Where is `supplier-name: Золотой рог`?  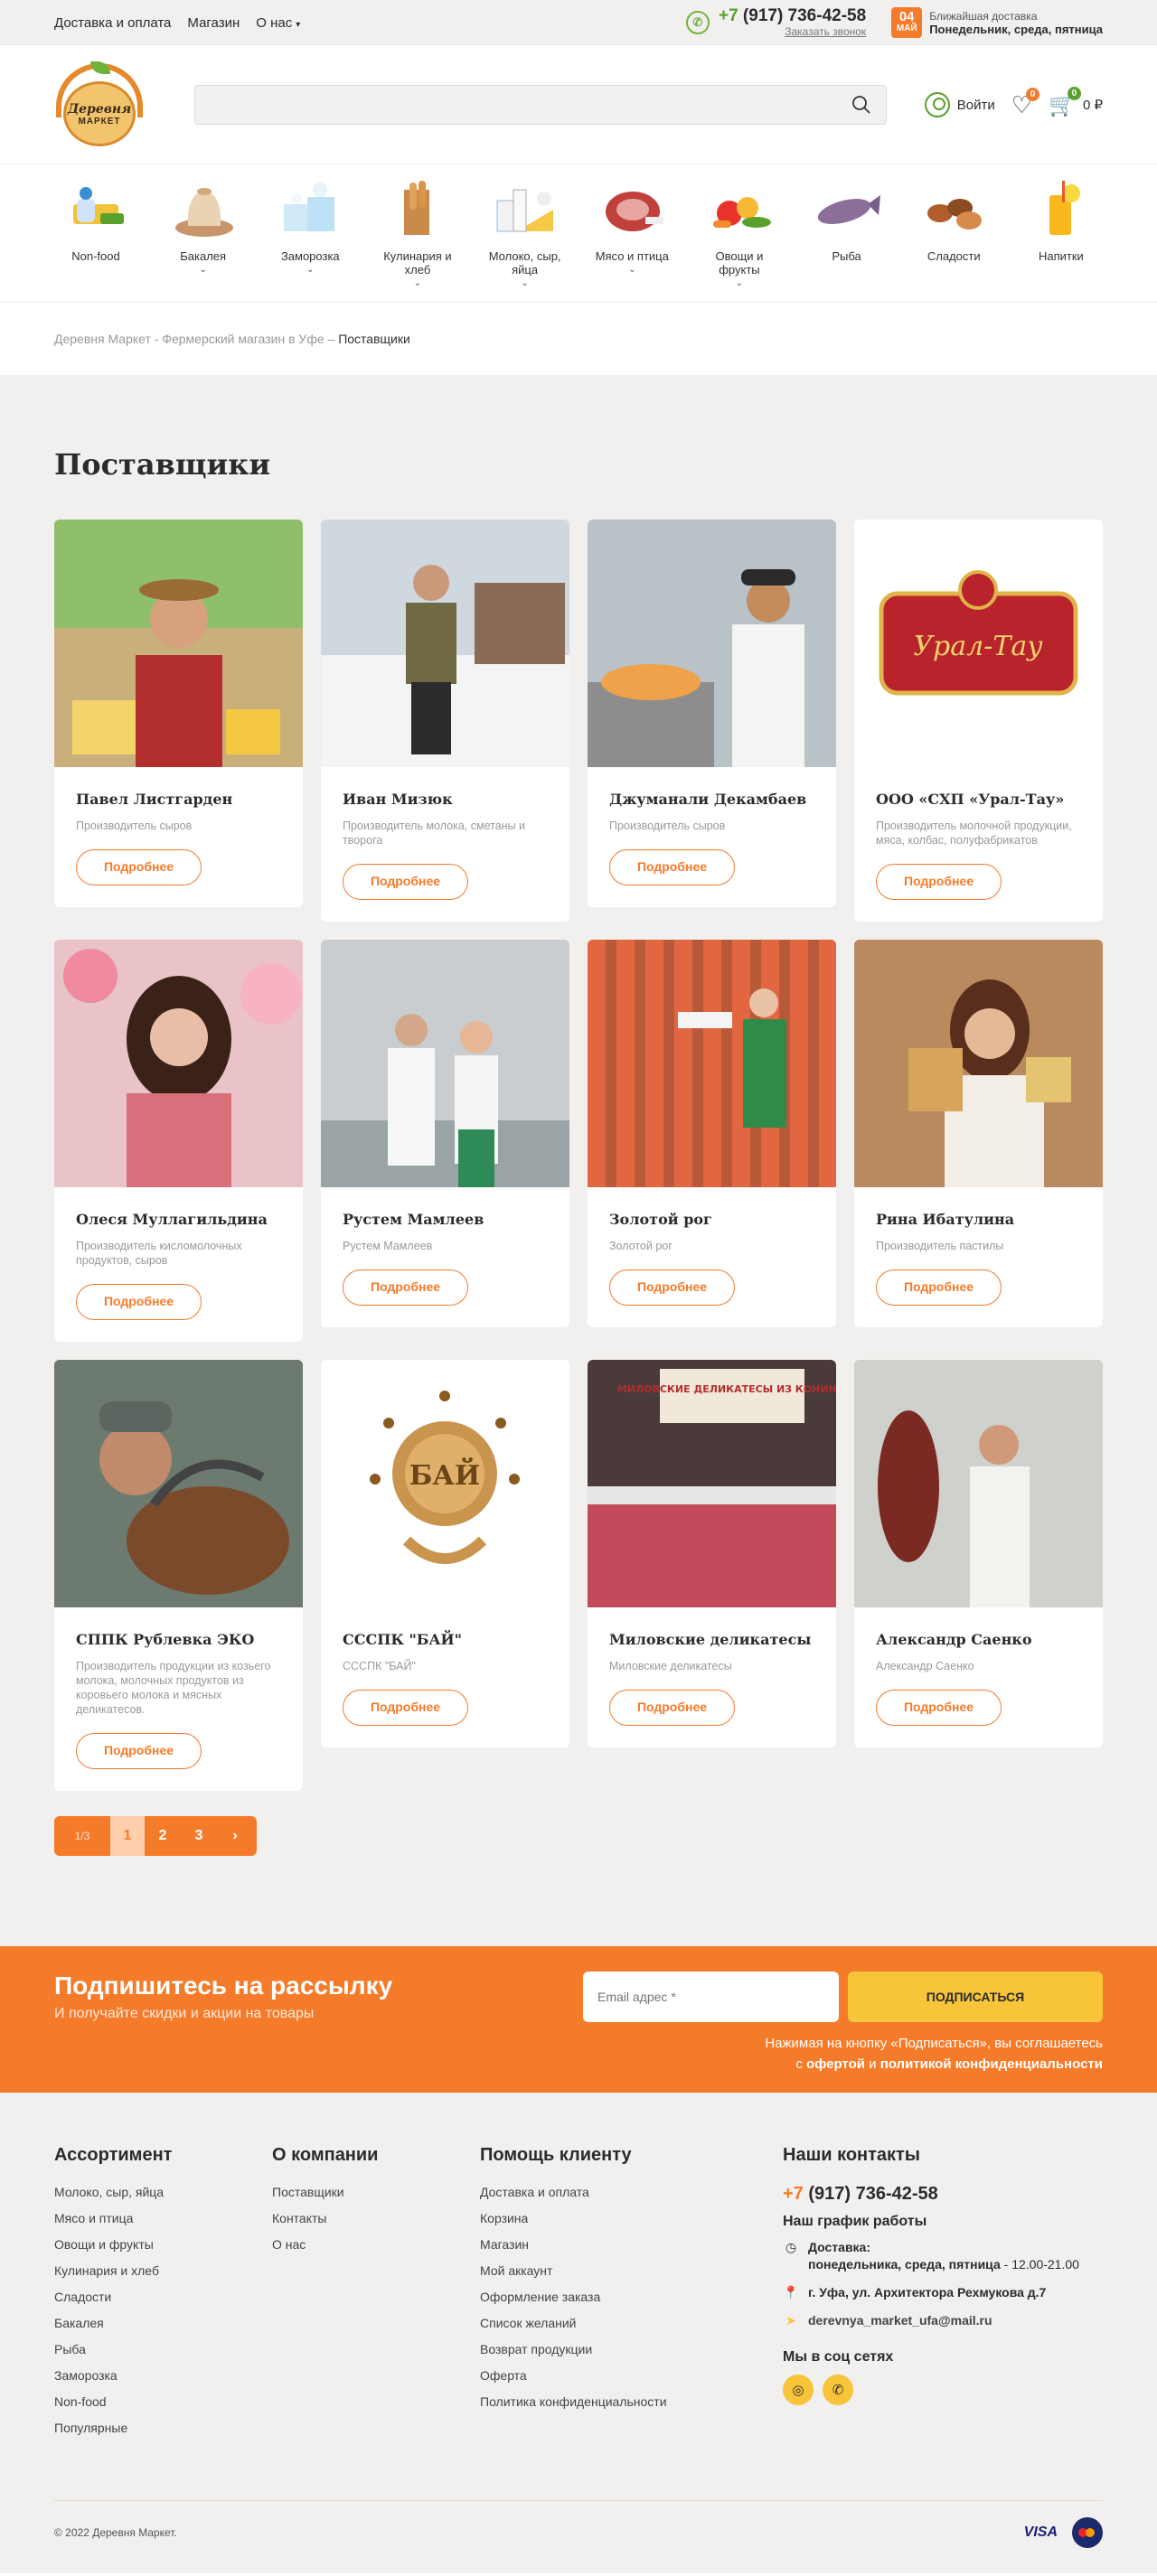 supplier-name: Золотой рог is located at coordinates (711, 1219).